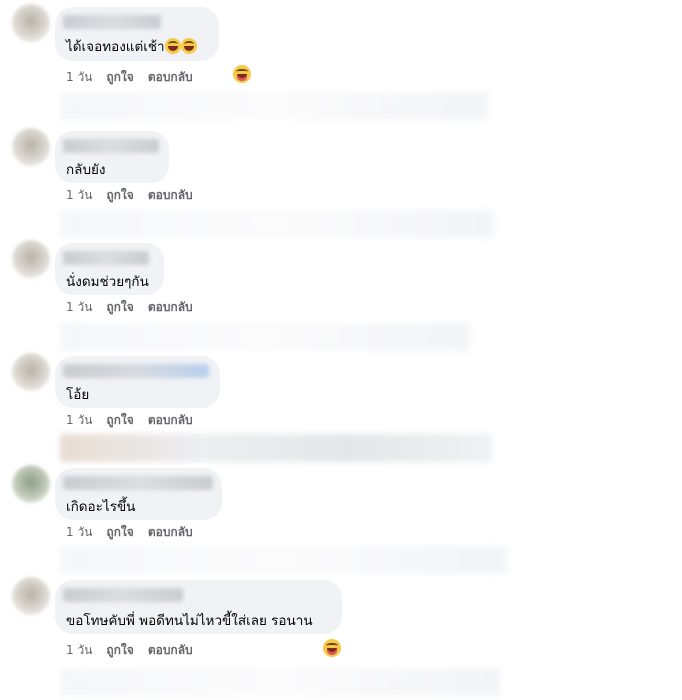  Describe the element at coordinates (109, 269) in the screenshot. I see `comment-bubble: นั่งดมช่วยๆกัน` at that location.